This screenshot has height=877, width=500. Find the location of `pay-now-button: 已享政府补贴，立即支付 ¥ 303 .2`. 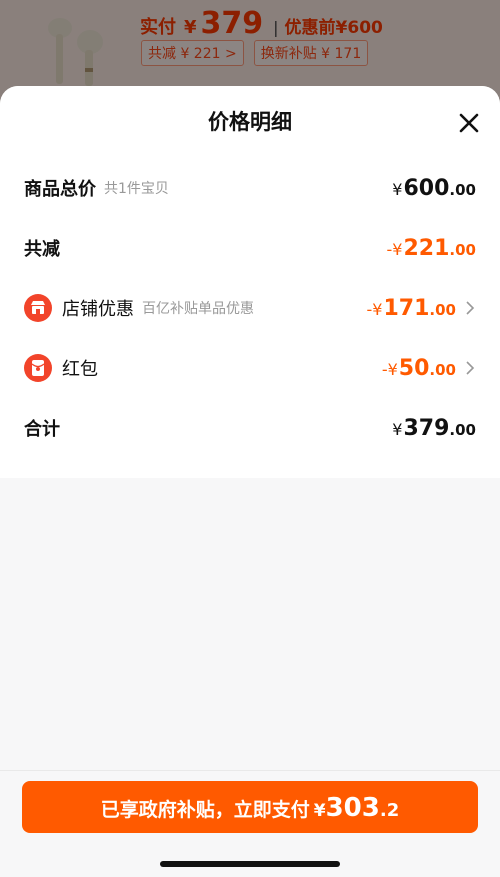

pay-now-button: 已享政府补贴，立即支付 ¥ 303 .2 is located at coordinates (250, 807).